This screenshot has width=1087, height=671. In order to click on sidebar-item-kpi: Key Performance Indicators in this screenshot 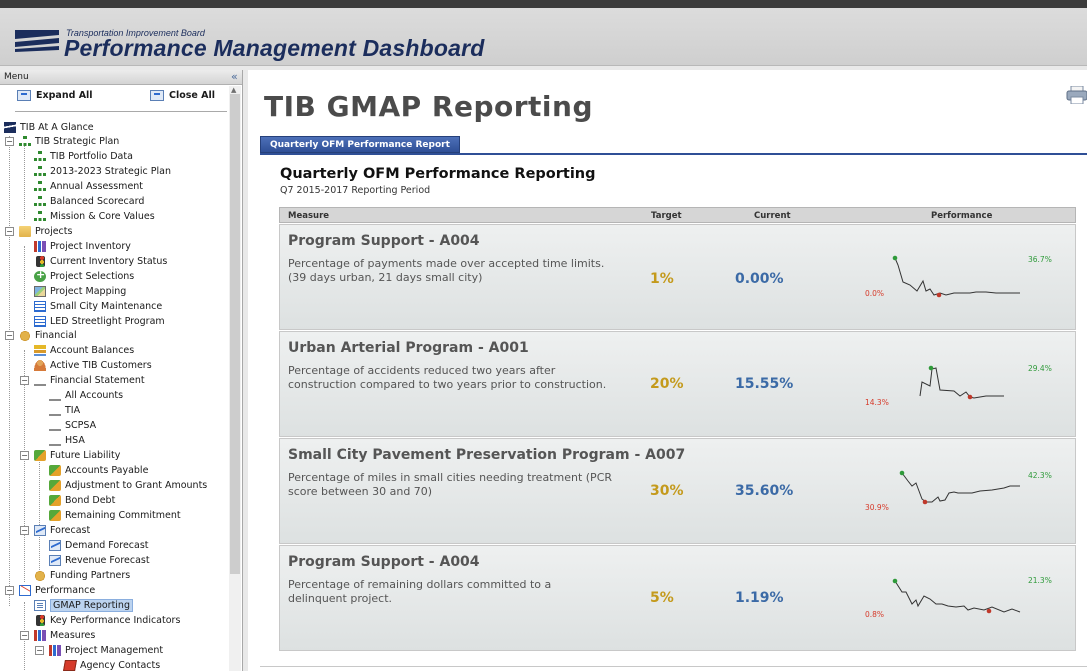, I will do `click(107, 620)`.